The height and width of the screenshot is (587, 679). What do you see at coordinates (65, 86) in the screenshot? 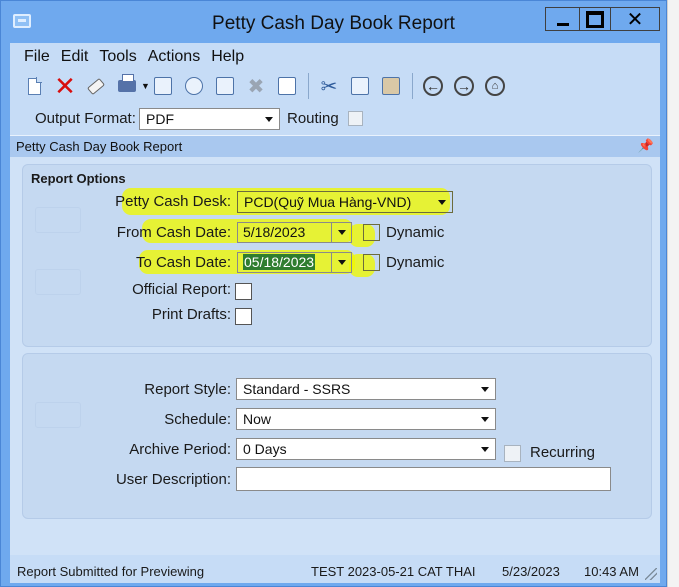
I see `delete-icon: ✕` at bounding box center [65, 86].